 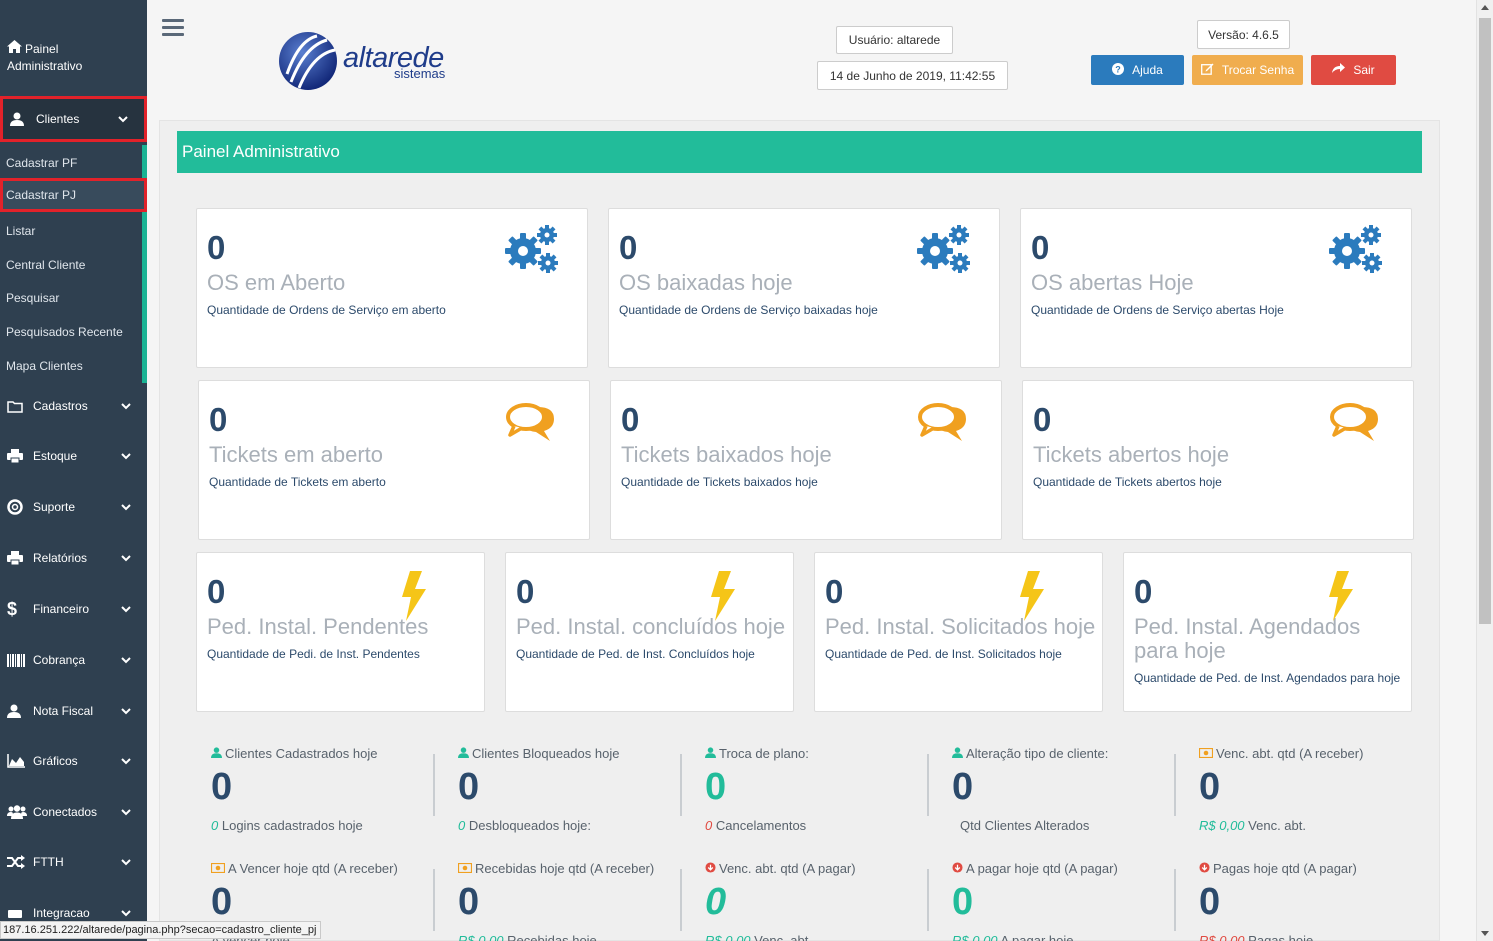 I want to click on sidebar-item-estoque: Estoque, so click(x=73, y=456).